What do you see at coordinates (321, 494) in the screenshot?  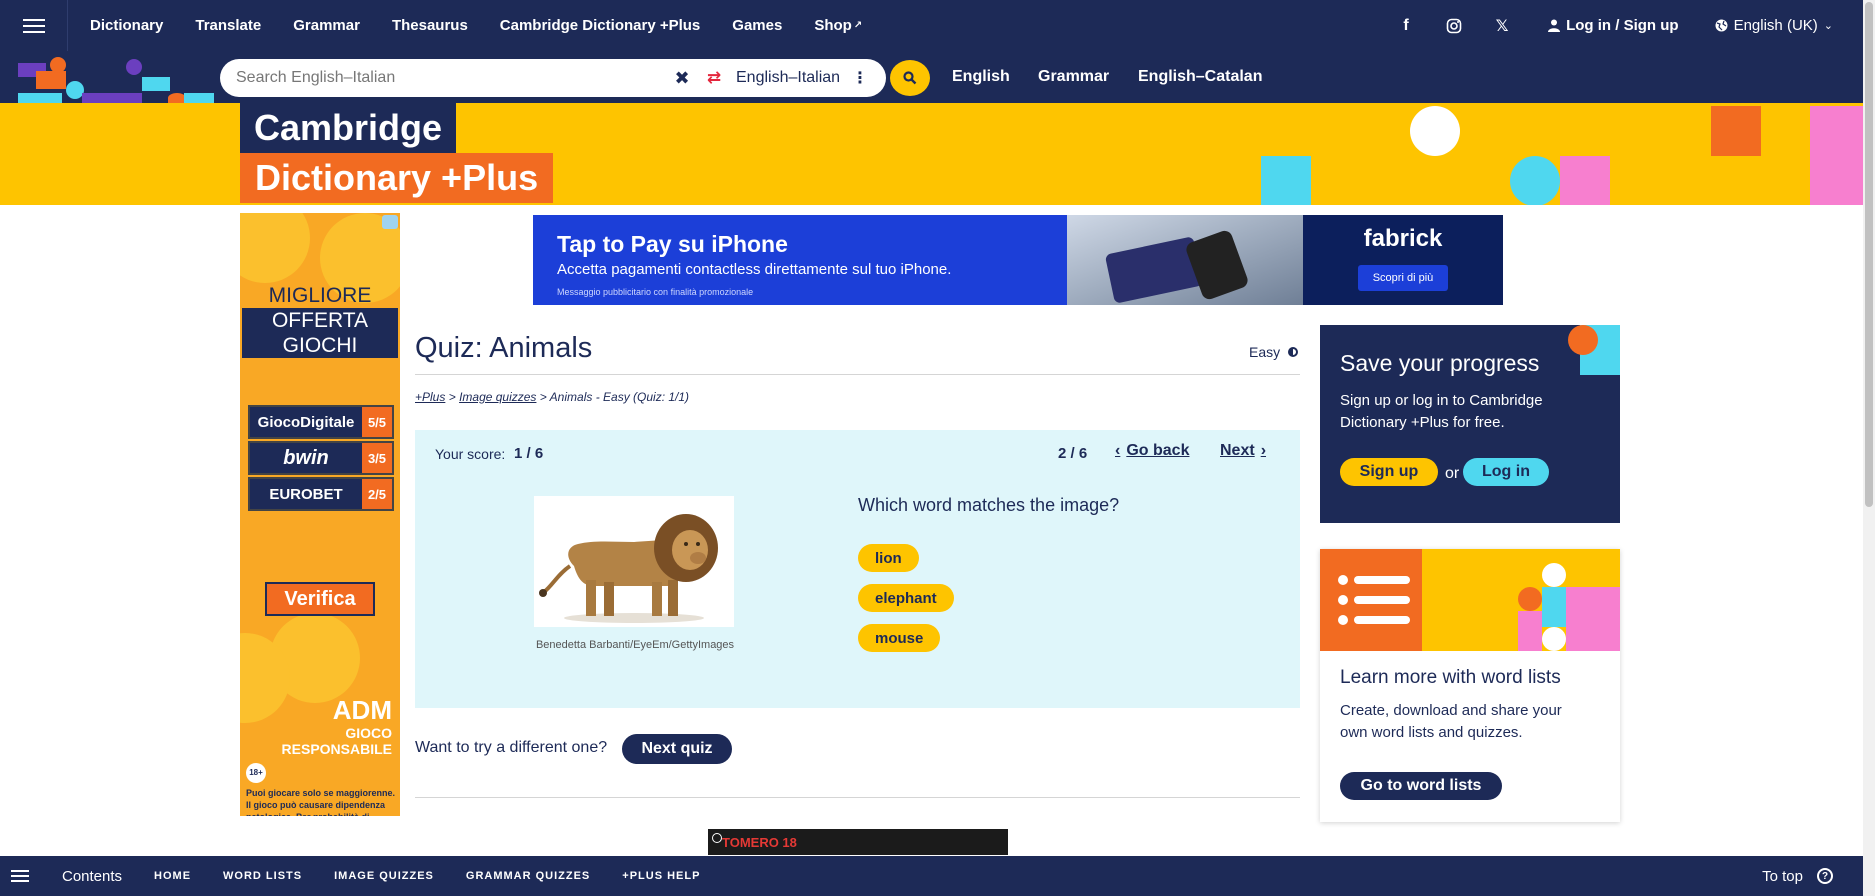 I see `ad-row: EUROBET 2/5` at bounding box center [321, 494].